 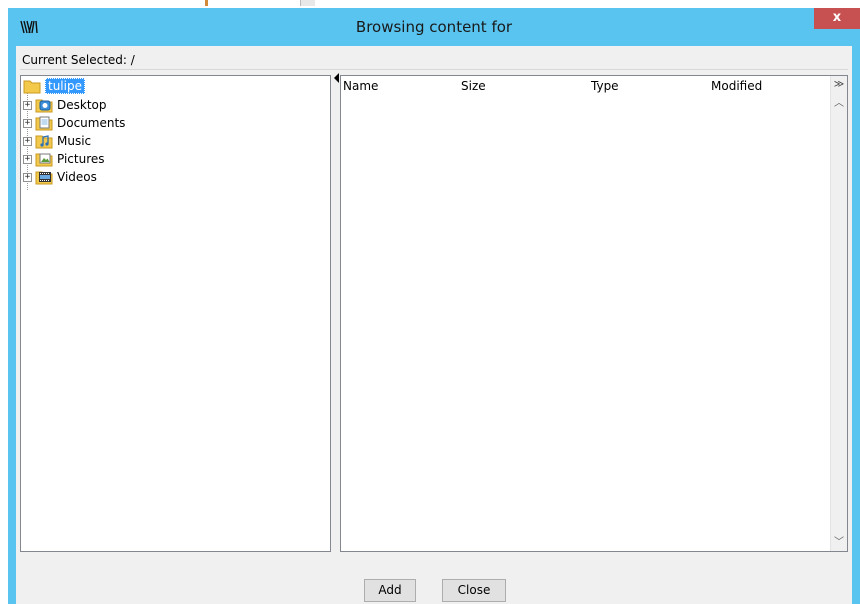 I want to click on tree-item-videos: + Videos, so click(x=60, y=177).